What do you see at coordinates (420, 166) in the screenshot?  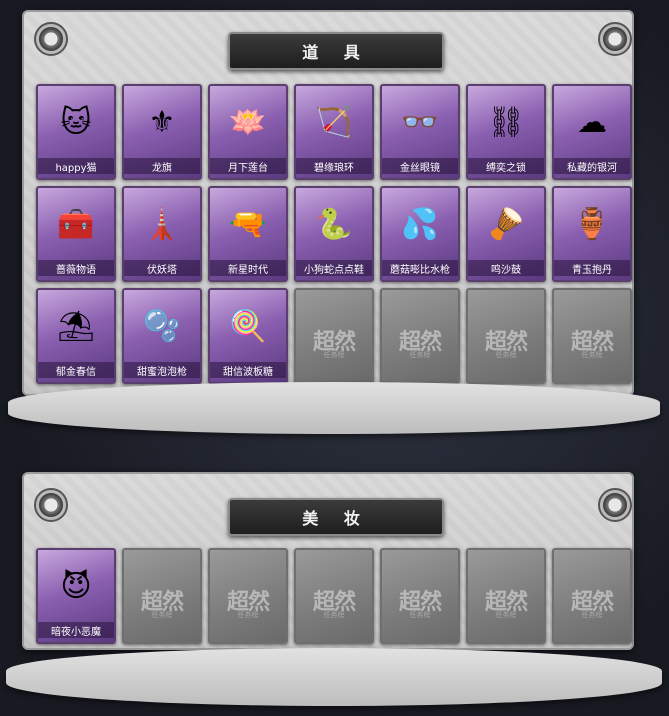 I see `item-label: 金丝眼镜` at bounding box center [420, 166].